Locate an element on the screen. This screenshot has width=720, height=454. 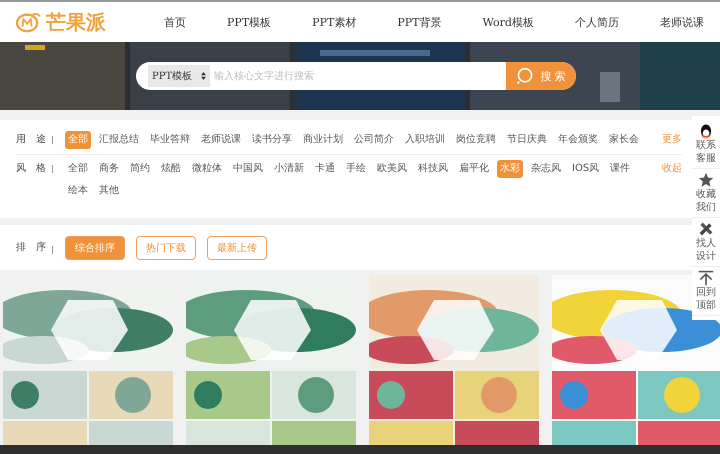
filter-option: 小清新 is located at coordinates (289, 169).